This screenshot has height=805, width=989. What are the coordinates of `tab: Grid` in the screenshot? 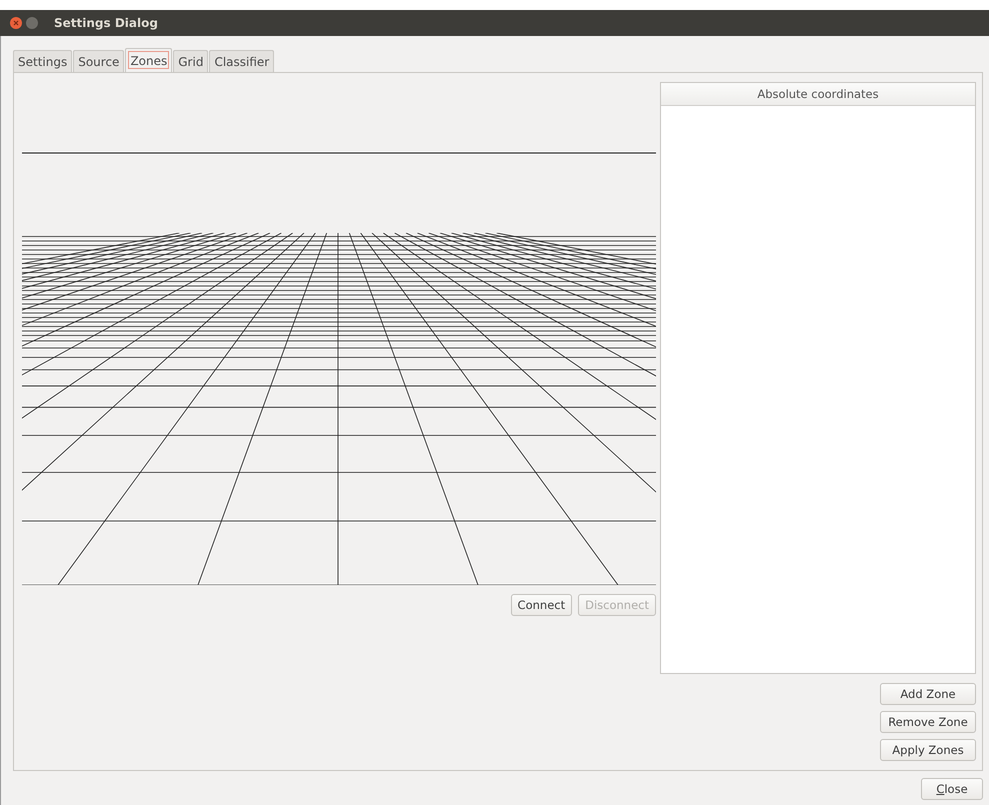 It's located at (190, 61).